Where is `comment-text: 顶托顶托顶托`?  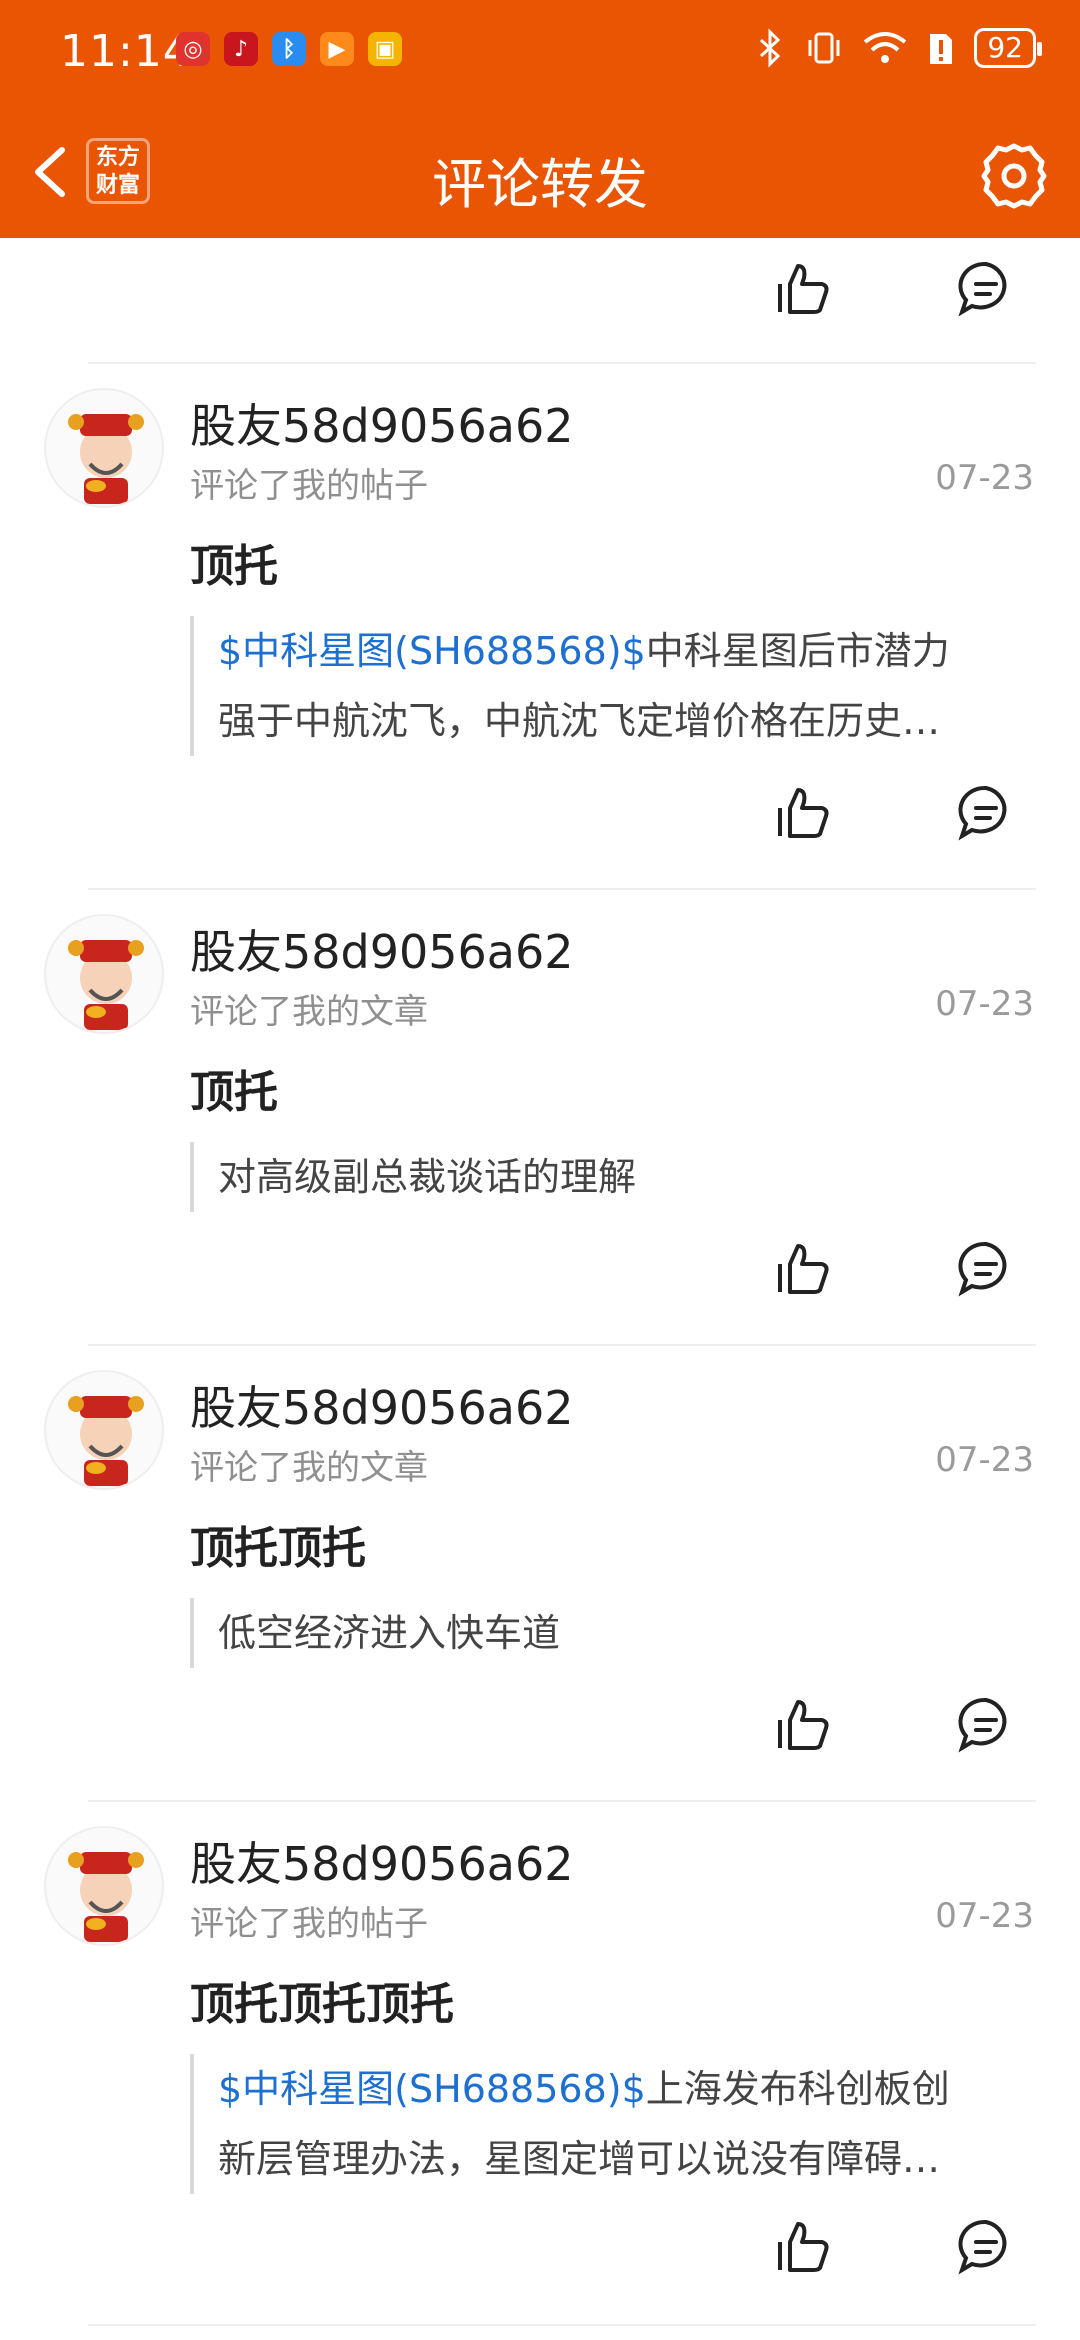 comment-text: 顶托顶托顶托 is located at coordinates (322, 2004).